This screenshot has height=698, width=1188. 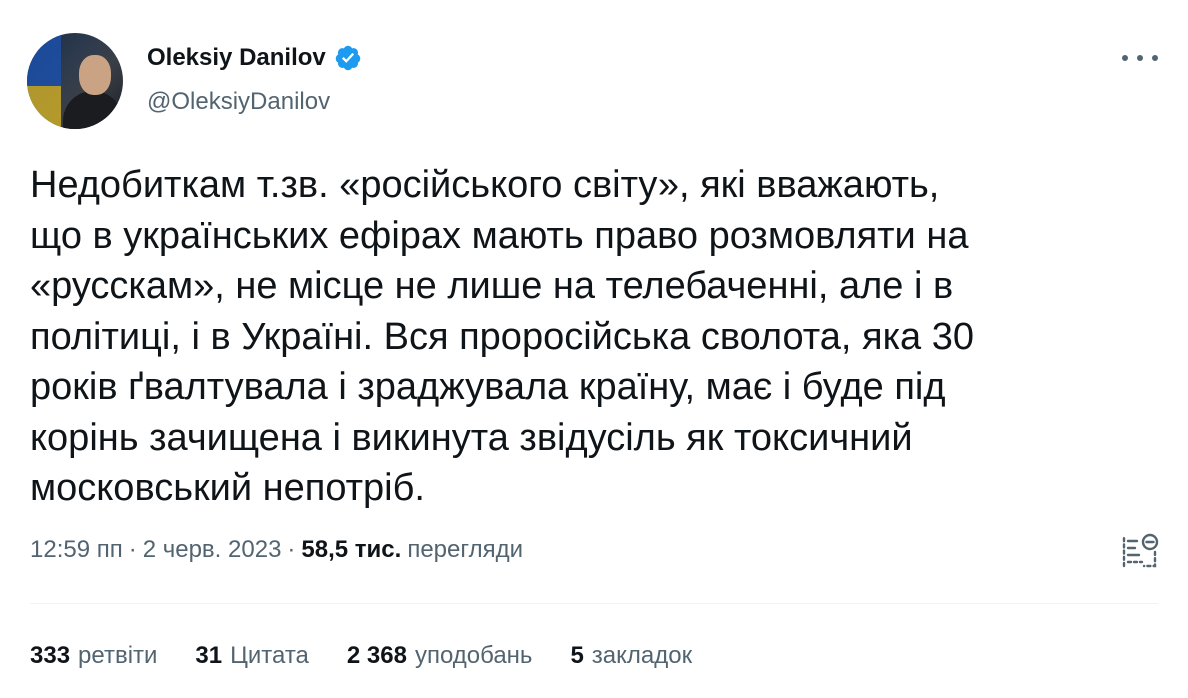 I want to click on more-options-icon, so click(x=1140, y=58).